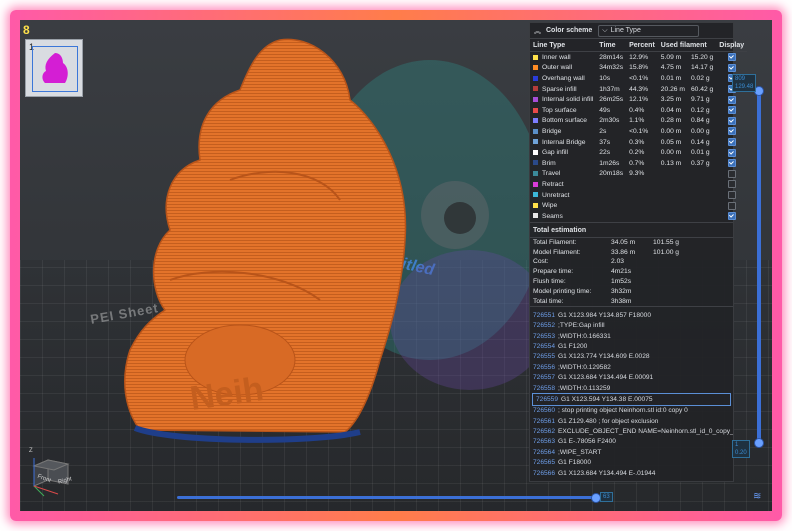 The height and width of the screenshot is (531, 792). Describe the element at coordinates (639, 78) in the screenshot. I see `line-type-percent: <0.1%` at that location.